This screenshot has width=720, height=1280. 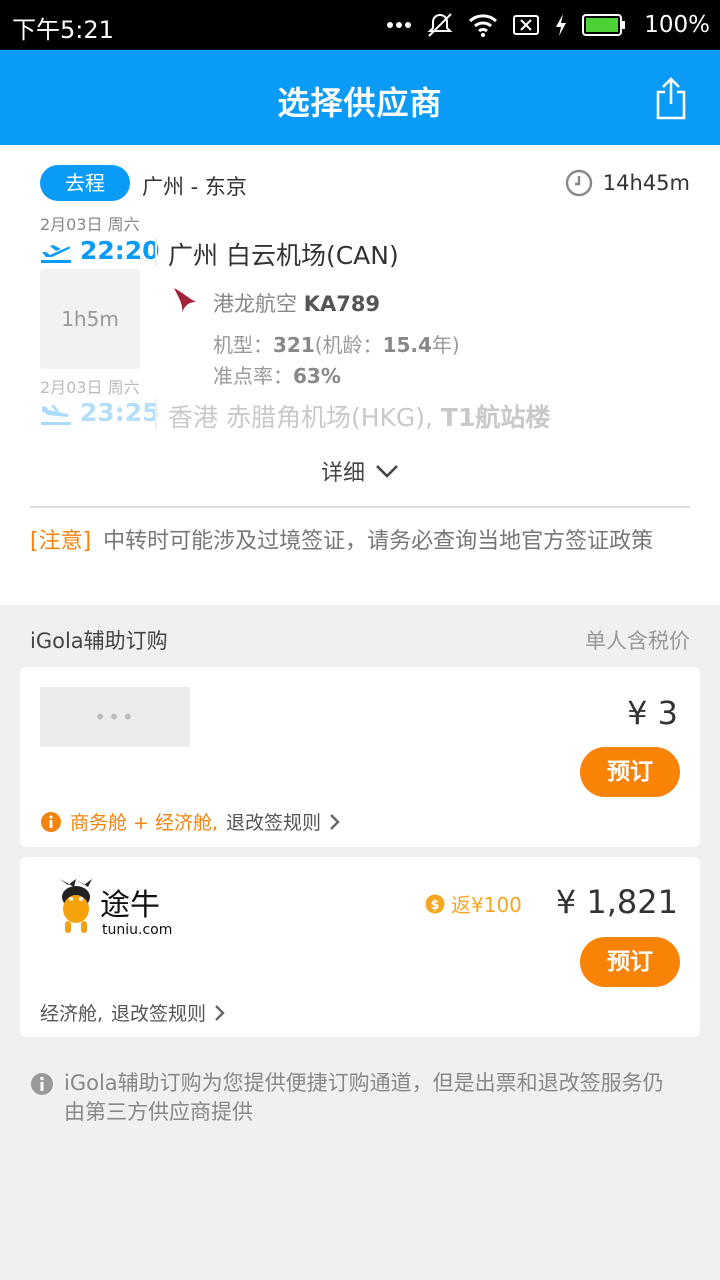 I want to click on battery-icon, so click(x=604, y=25).